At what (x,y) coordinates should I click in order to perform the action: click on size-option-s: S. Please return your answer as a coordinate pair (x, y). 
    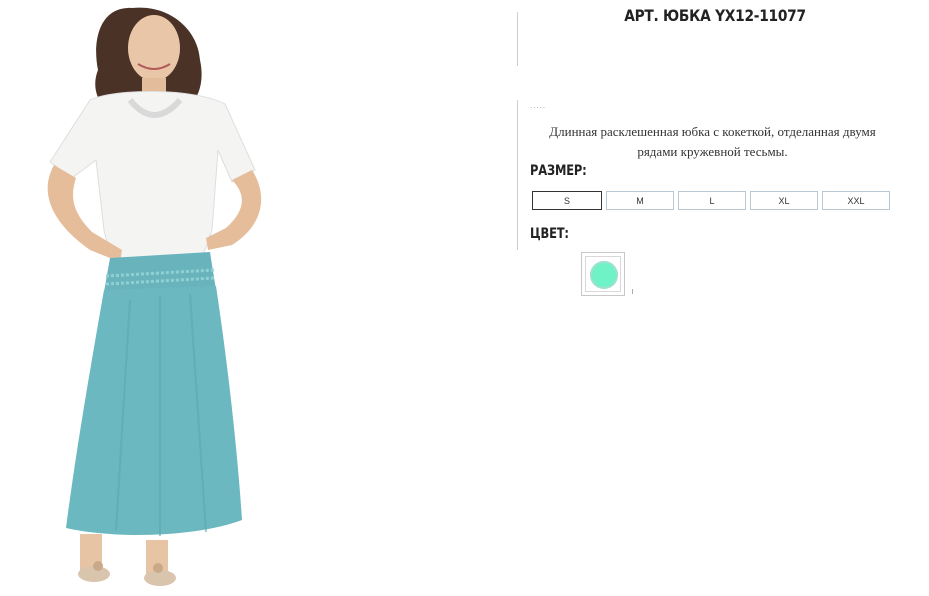
    Looking at the image, I should click on (567, 200).